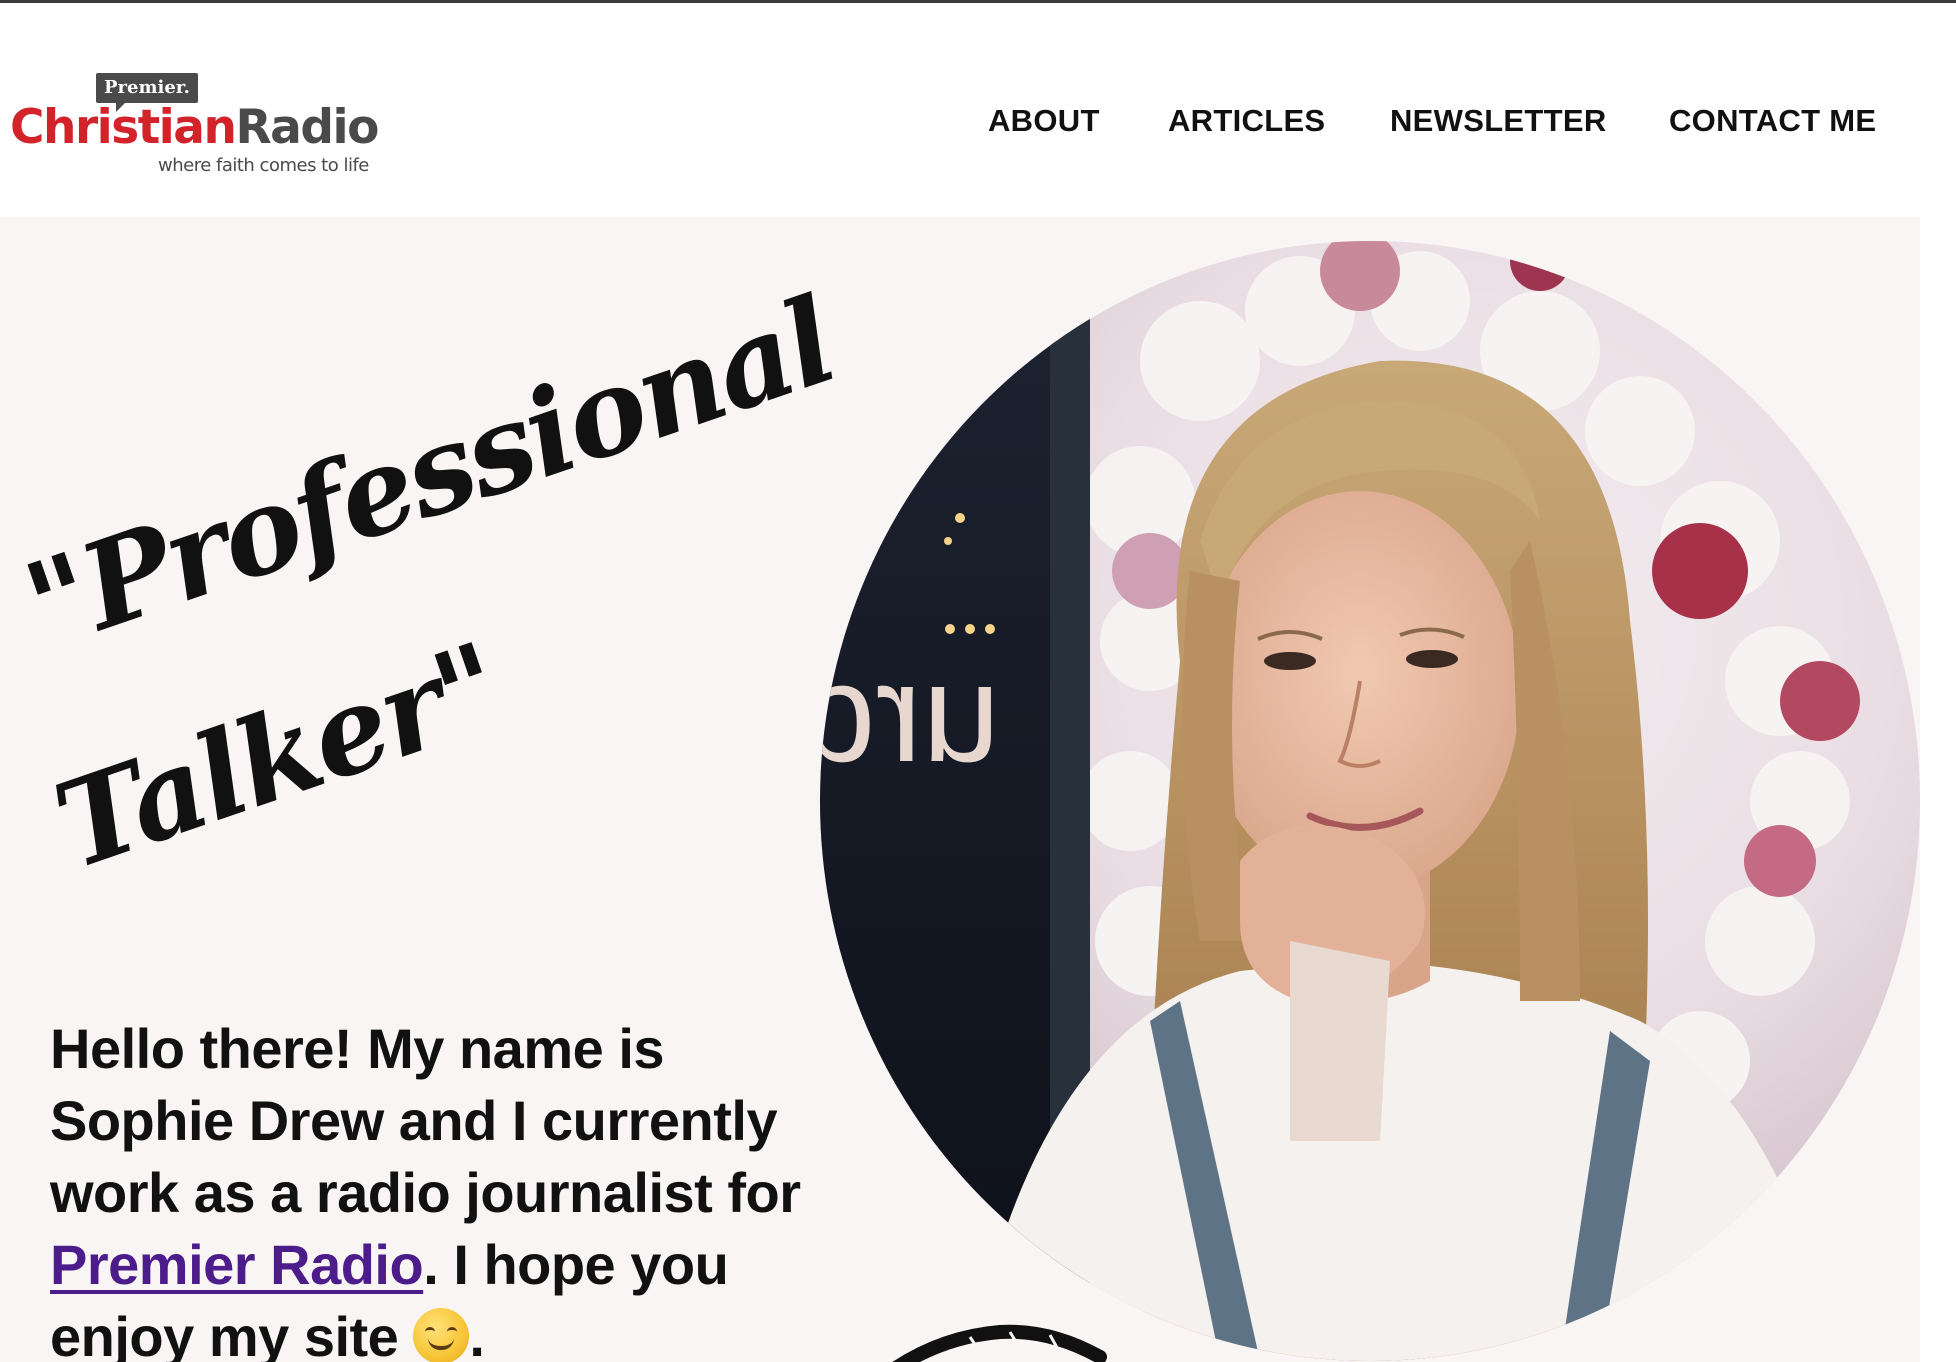  Describe the element at coordinates (999, 1343) in the screenshot. I see `decorative-scribble` at that location.